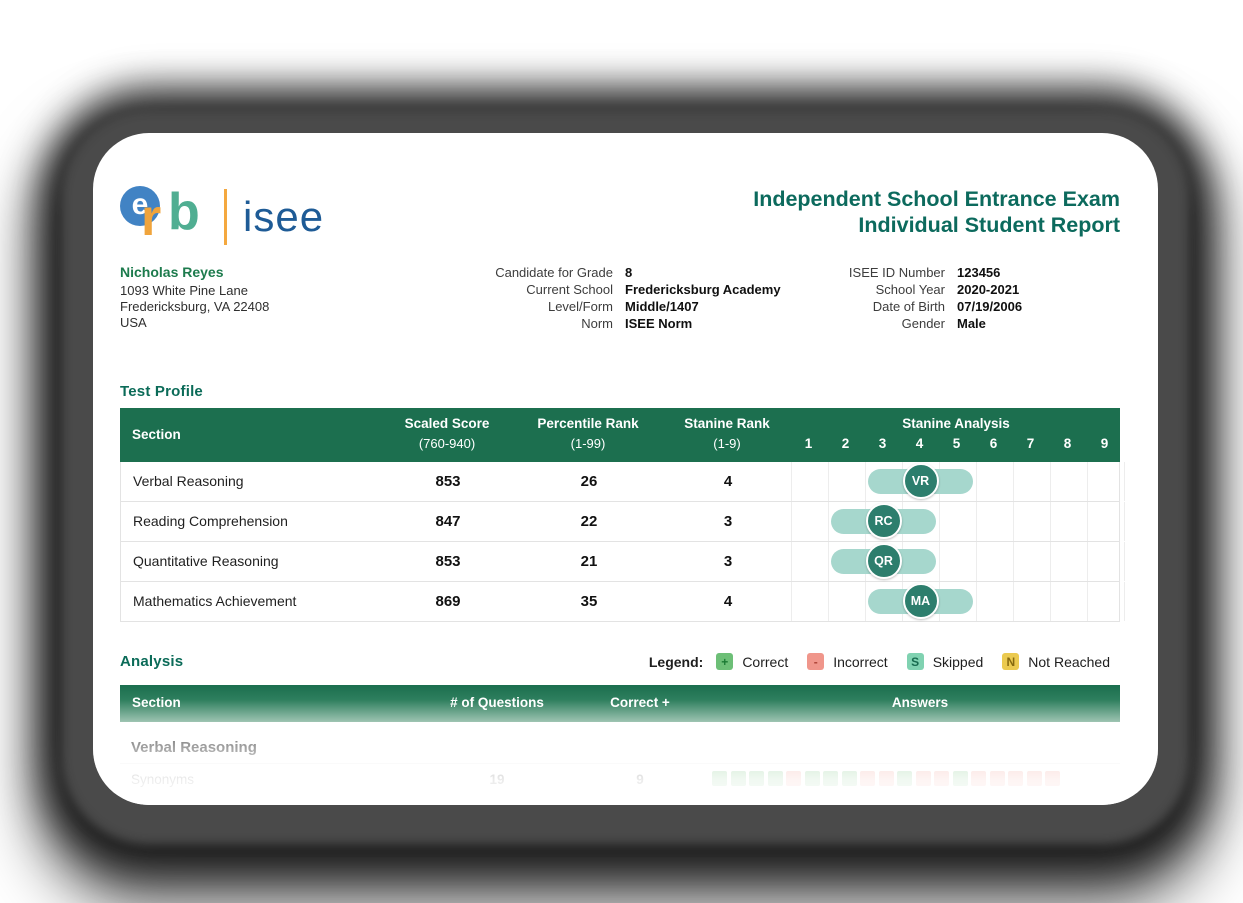 This screenshot has width=1243, height=903. What do you see at coordinates (816, 661) in the screenshot?
I see `legend-incorrect-icon: -` at bounding box center [816, 661].